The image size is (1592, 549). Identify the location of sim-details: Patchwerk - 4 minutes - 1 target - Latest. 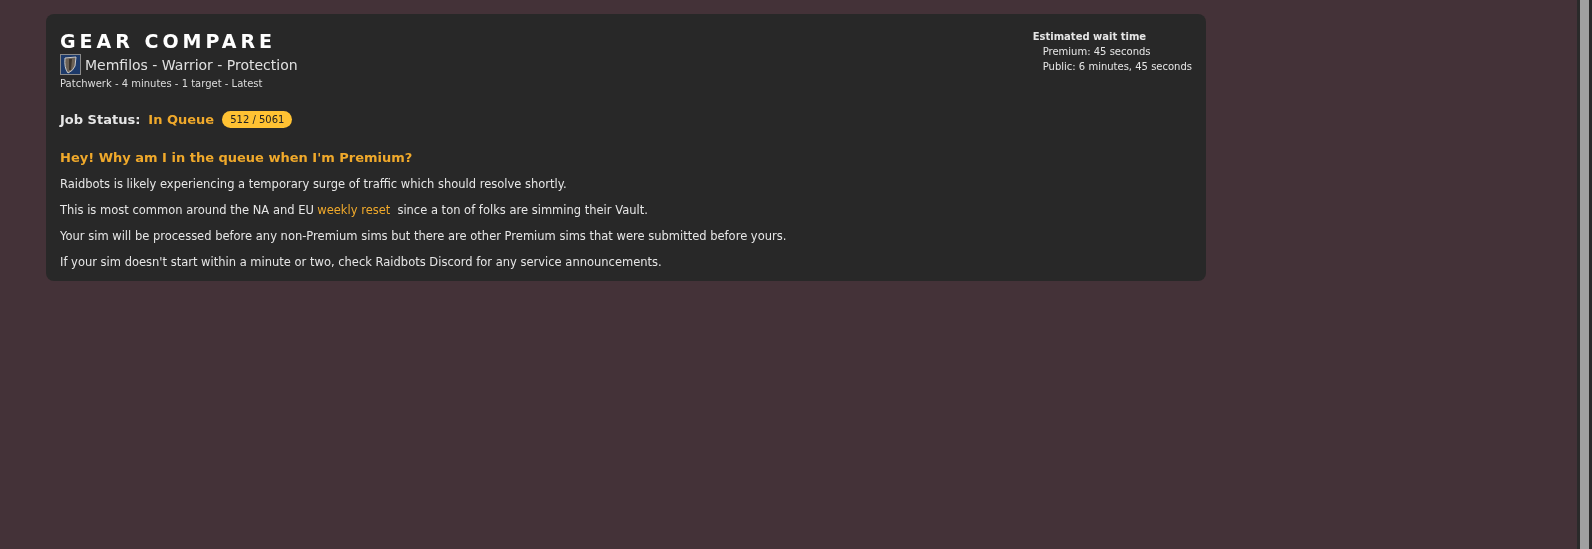
(162, 83).